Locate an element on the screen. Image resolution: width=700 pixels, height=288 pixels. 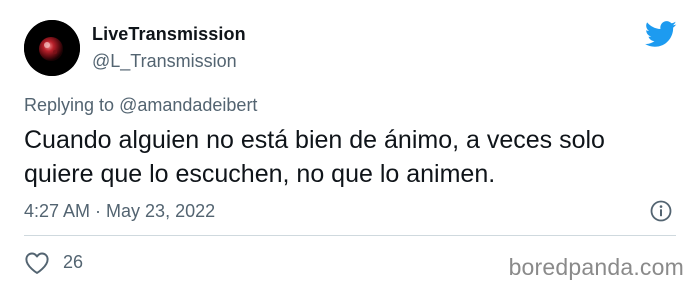
boredpanda-watermark: boredpanda.com is located at coordinates (596, 267).